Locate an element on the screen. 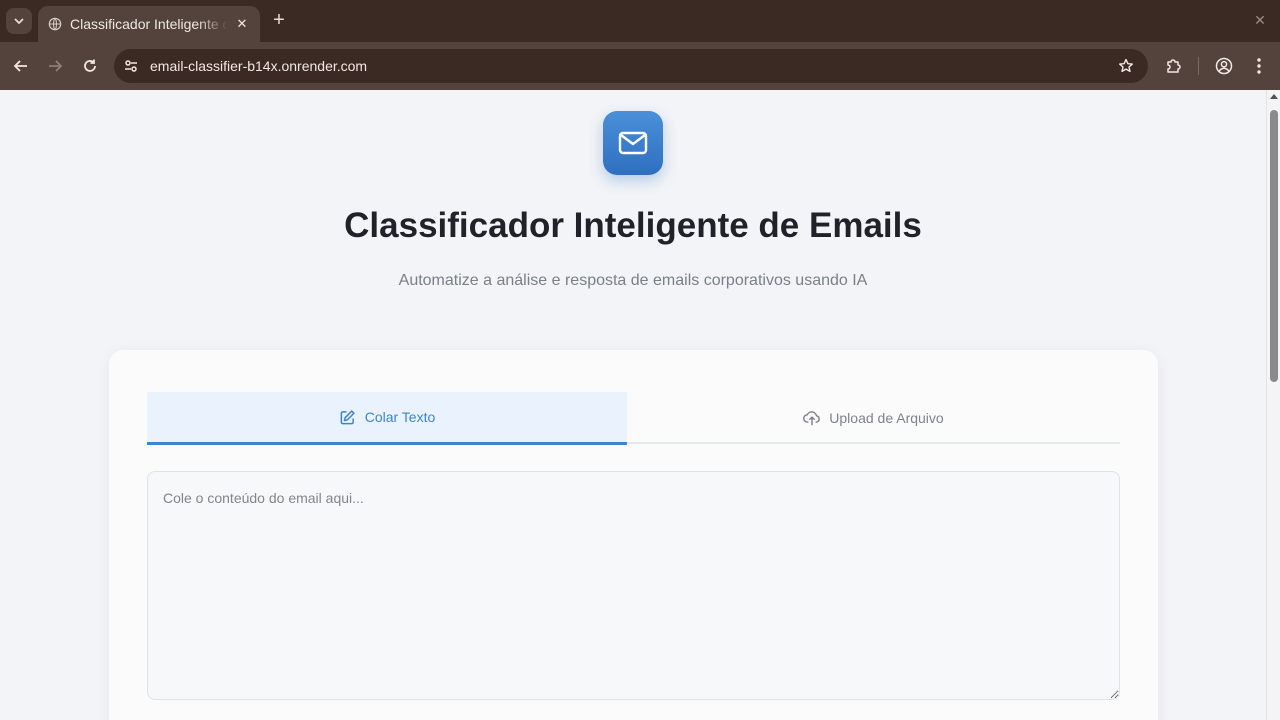 The image size is (1280, 720). window-close-icon: ✕ is located at coordinates (1260, 20).